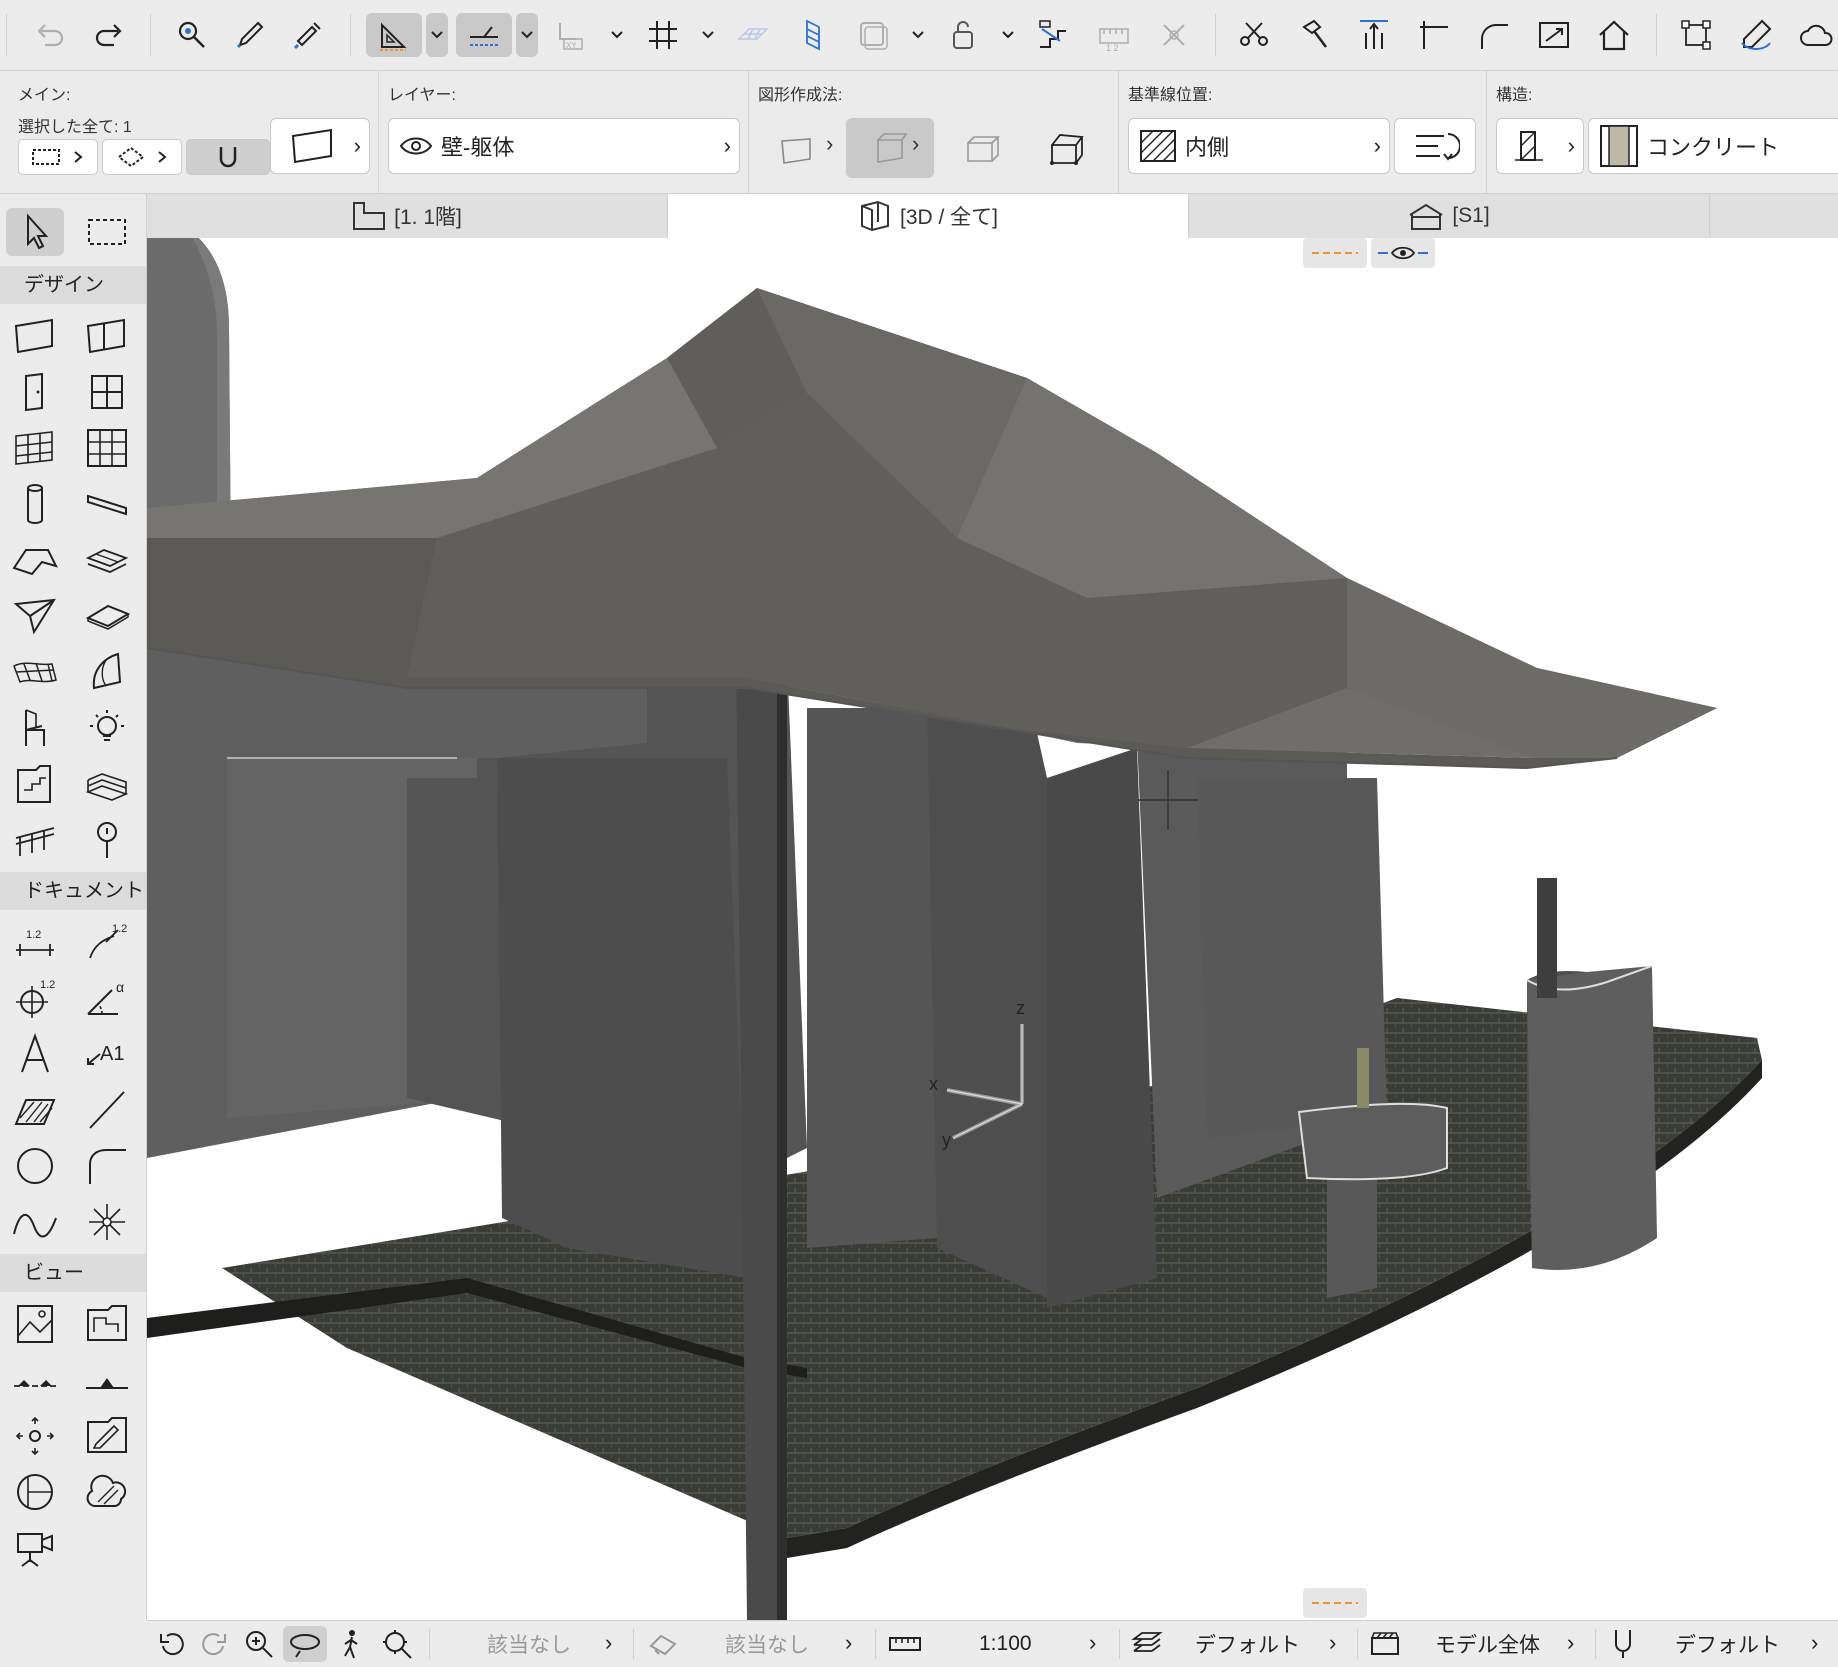 The width and height of the screenshot is (1838, 1667). Describe the element at coordinates (107, 1436) in the screenshot. I see `detail-tool` at that location.